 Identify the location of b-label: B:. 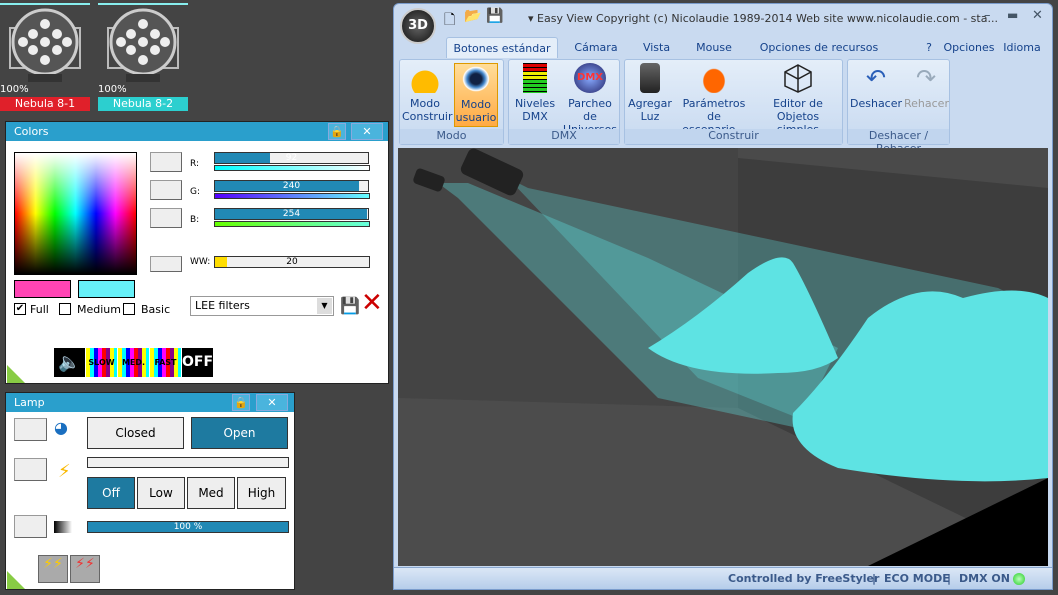
(195, 220).